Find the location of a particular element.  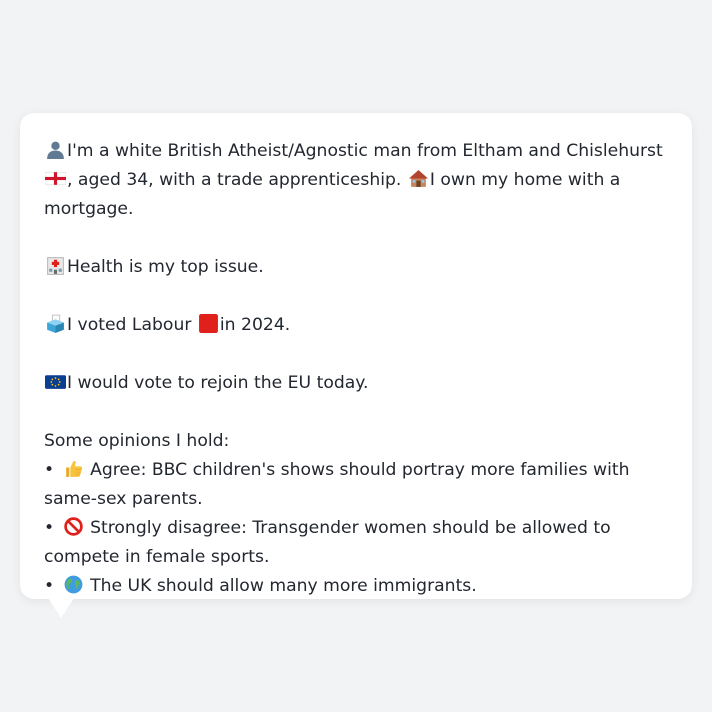

thumbs-up-icon is located at coordinates (73, 468).